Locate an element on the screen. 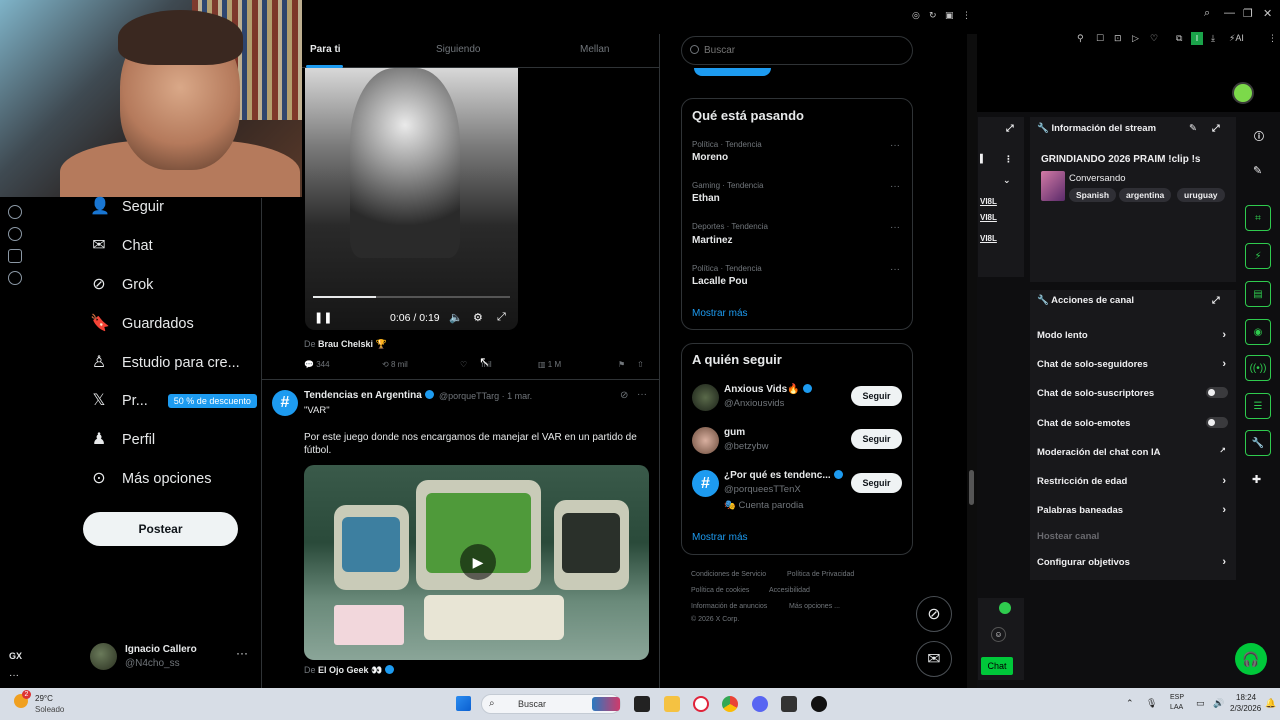 This screenshot has width=1280, height=720. support-headset-icon: 🎧 is located at coordinates (1251, 659).